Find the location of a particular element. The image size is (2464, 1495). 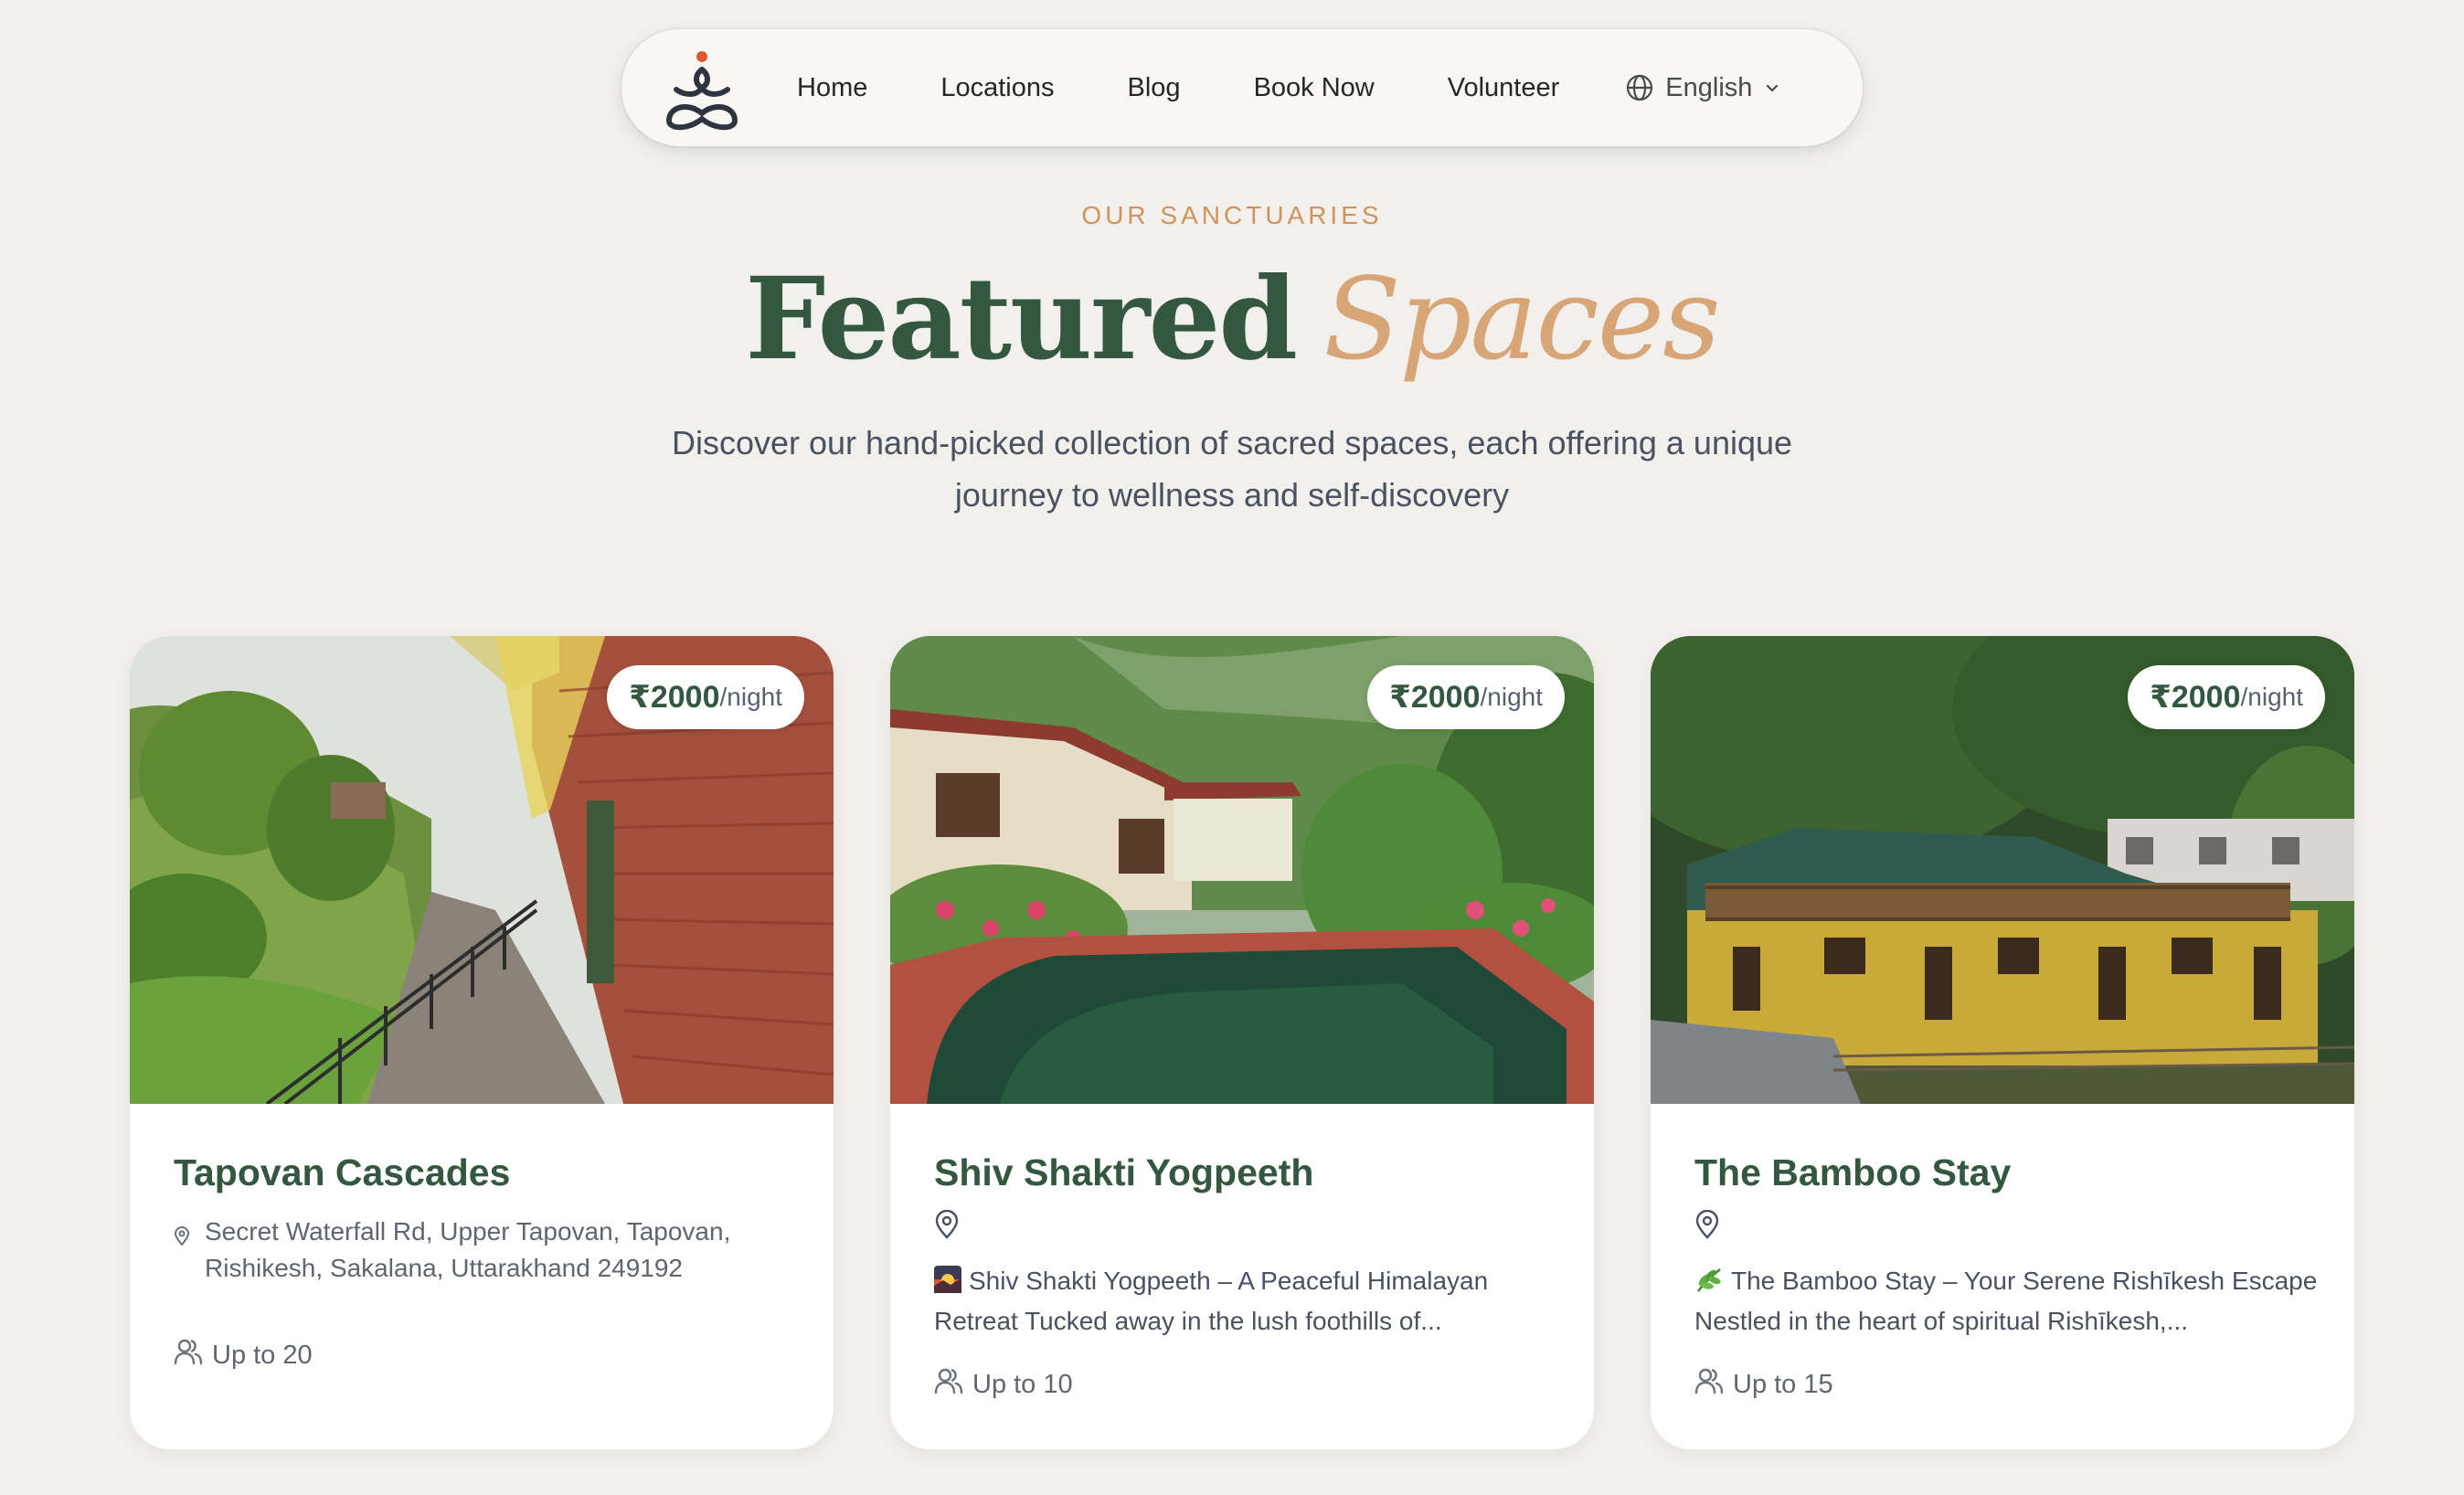

space-title: Shiv Shakti Yogpeeth is located at coordinates (1123, 1173).